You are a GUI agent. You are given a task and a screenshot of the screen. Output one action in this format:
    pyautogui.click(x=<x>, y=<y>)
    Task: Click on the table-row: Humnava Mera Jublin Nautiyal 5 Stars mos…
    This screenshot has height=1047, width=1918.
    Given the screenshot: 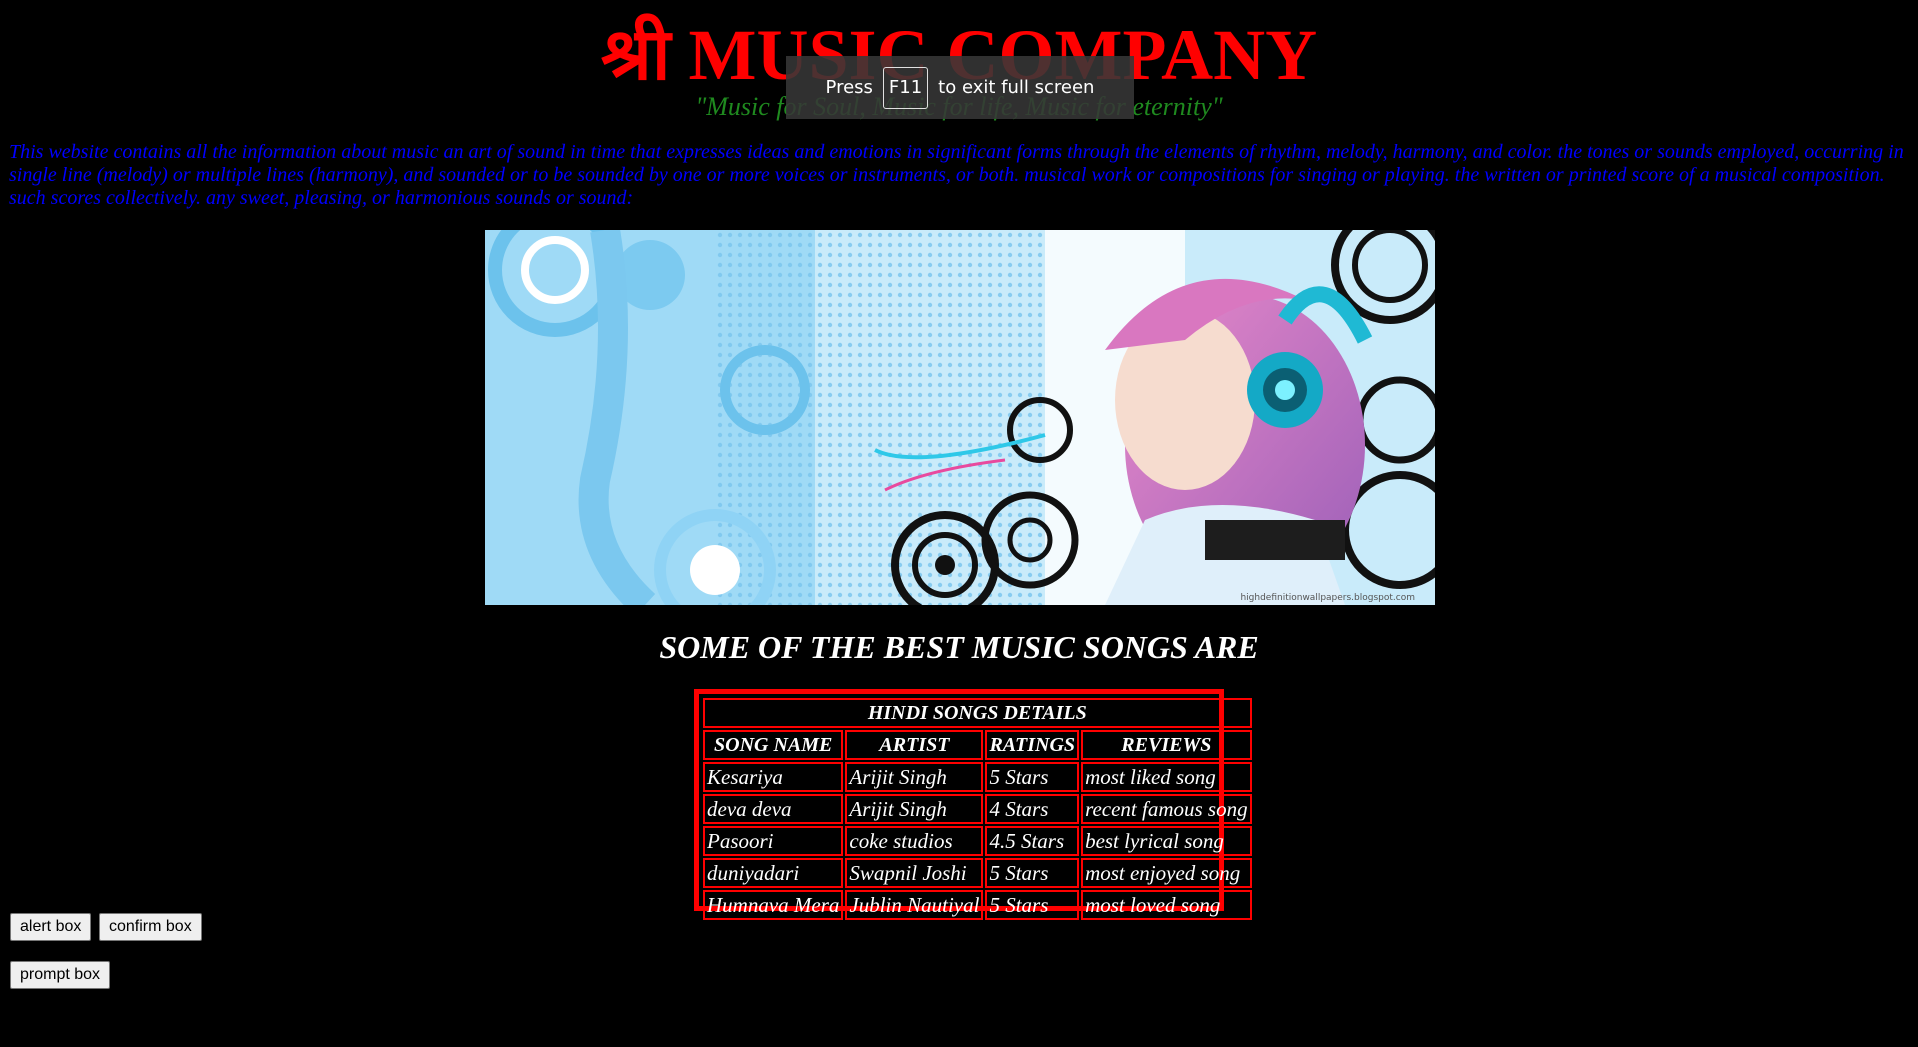 What is the action you would take?
    pyautogui.click(x=977, y=905)
    